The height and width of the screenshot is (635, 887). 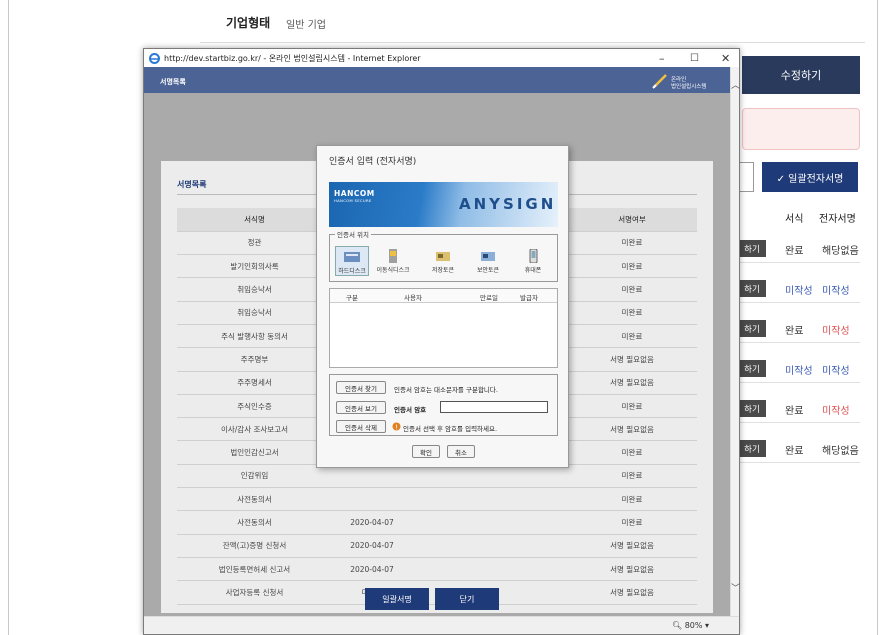 I want to click on password-label: 인증서 암호, so click(x=410, y=410).